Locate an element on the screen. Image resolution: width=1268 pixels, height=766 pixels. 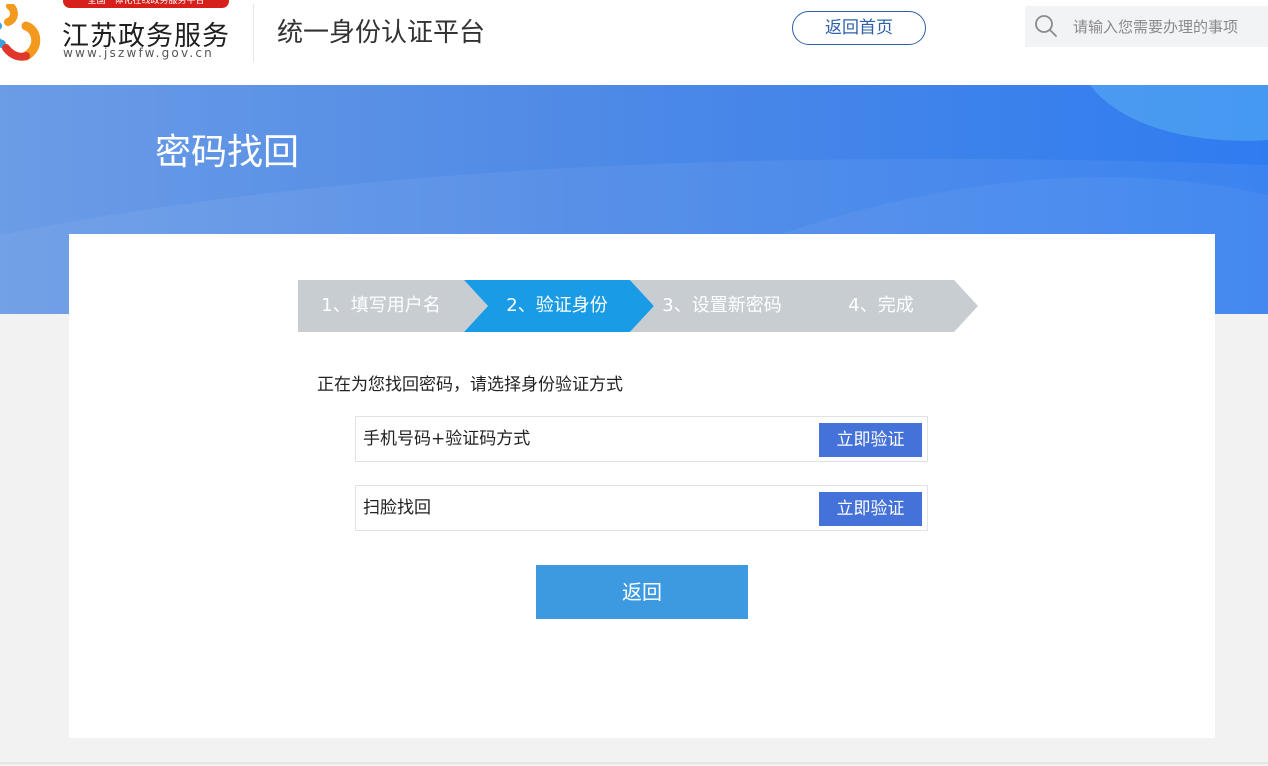
step-4: 4、完成 is located at coordinates (883, 306).